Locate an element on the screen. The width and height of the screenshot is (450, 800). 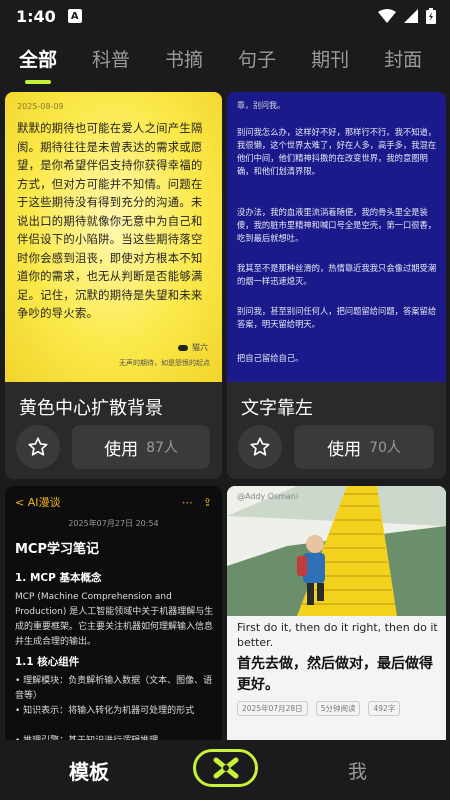
author-name: 猫六 is located at coordinates (200, 347).